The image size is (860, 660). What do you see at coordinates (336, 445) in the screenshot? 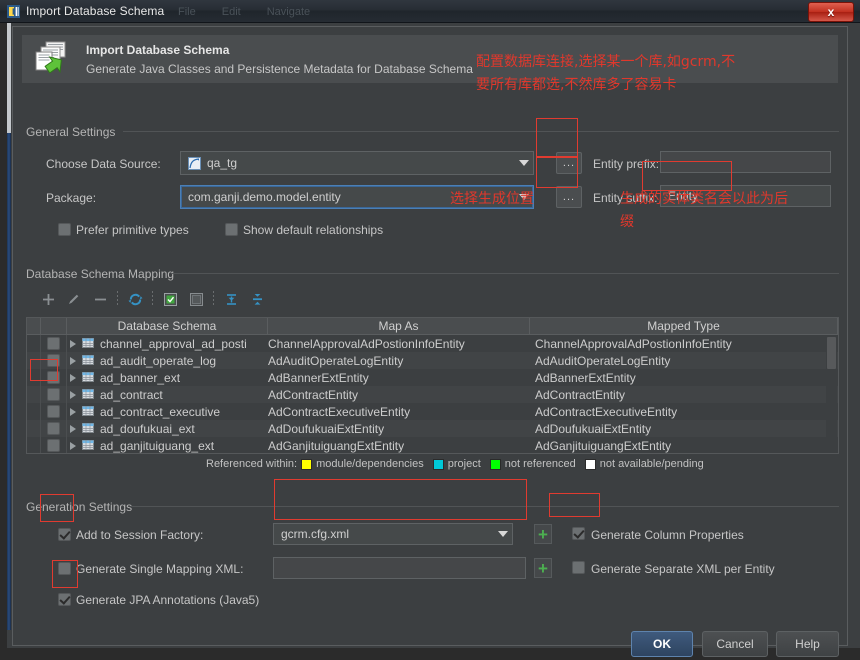
I see `row-map-as: AdGanjituiguangExtEntity` at bounding box center [336, 445].